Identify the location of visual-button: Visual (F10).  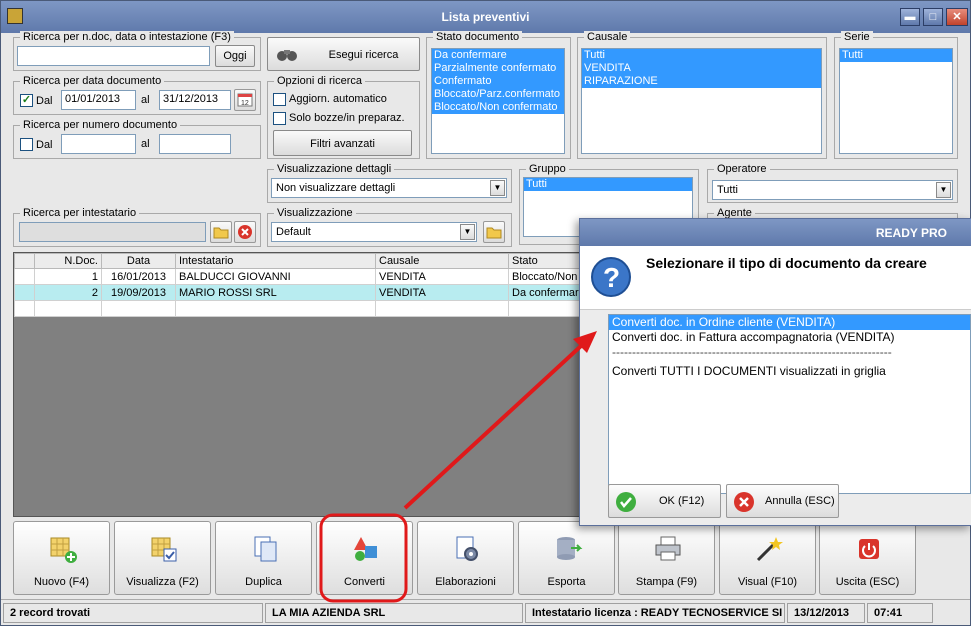
(767, 558).